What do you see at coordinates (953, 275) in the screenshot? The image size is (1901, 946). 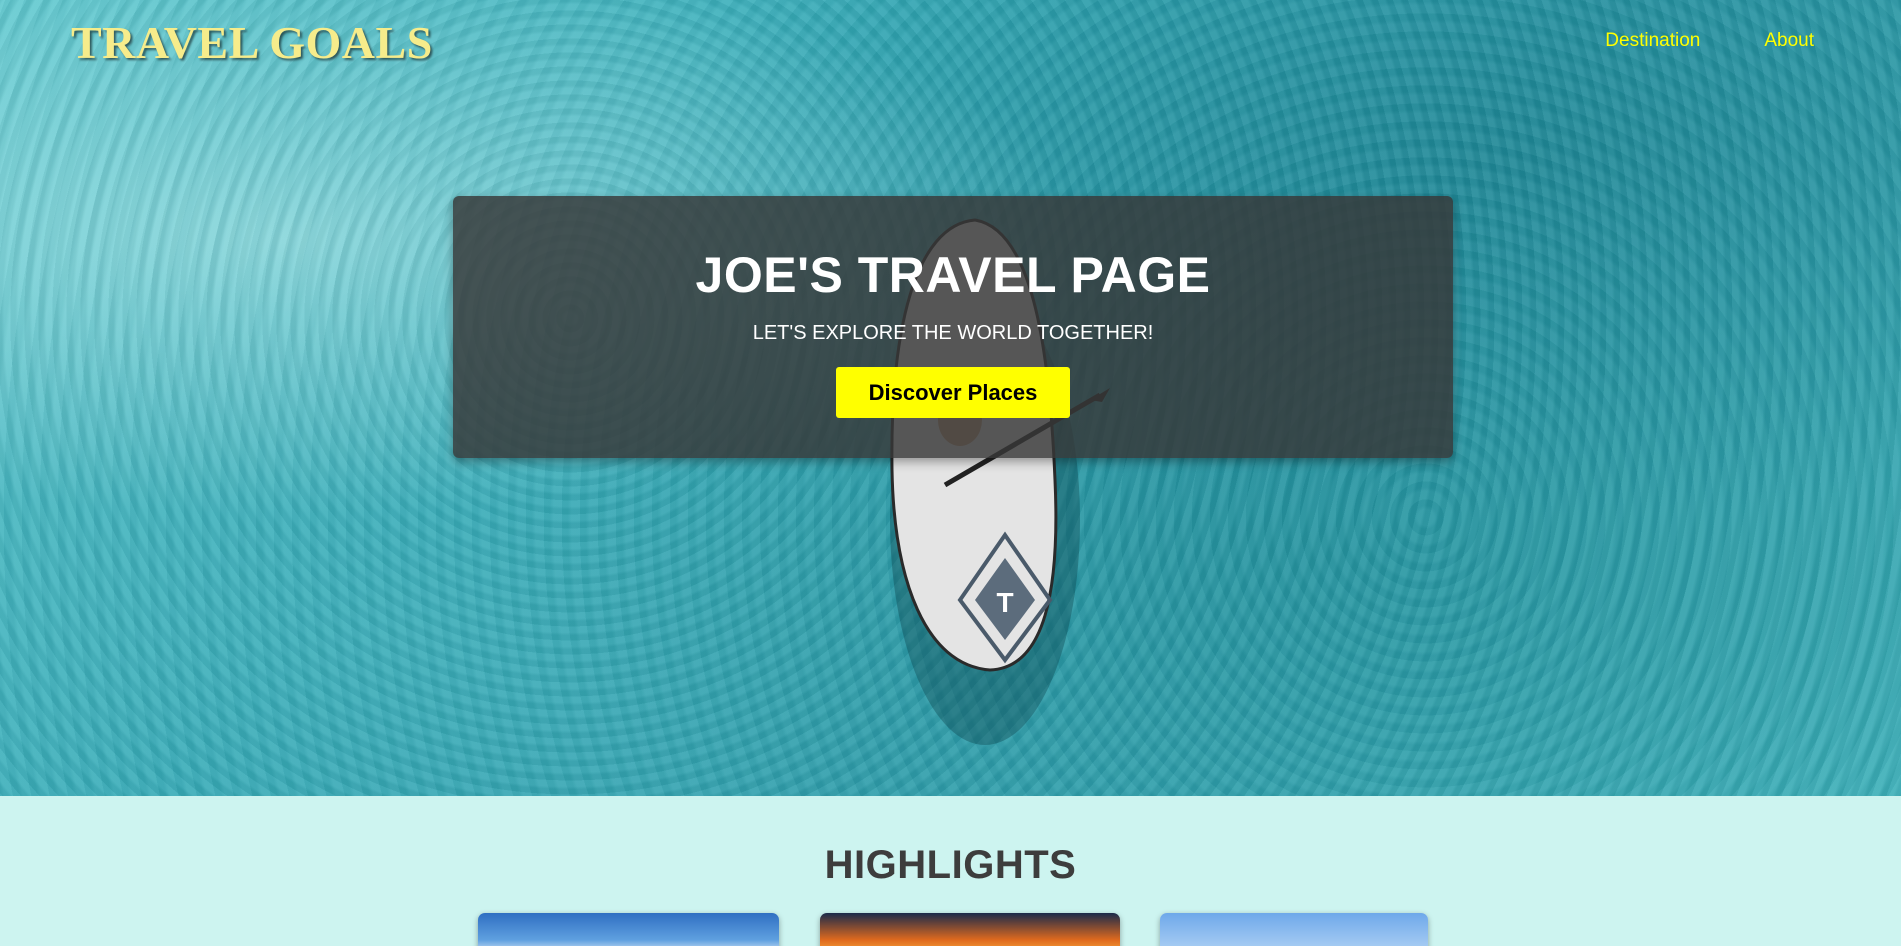 I see `page-title: JOE'S TRAVEL PAGE` at bounding box center [953, 275].